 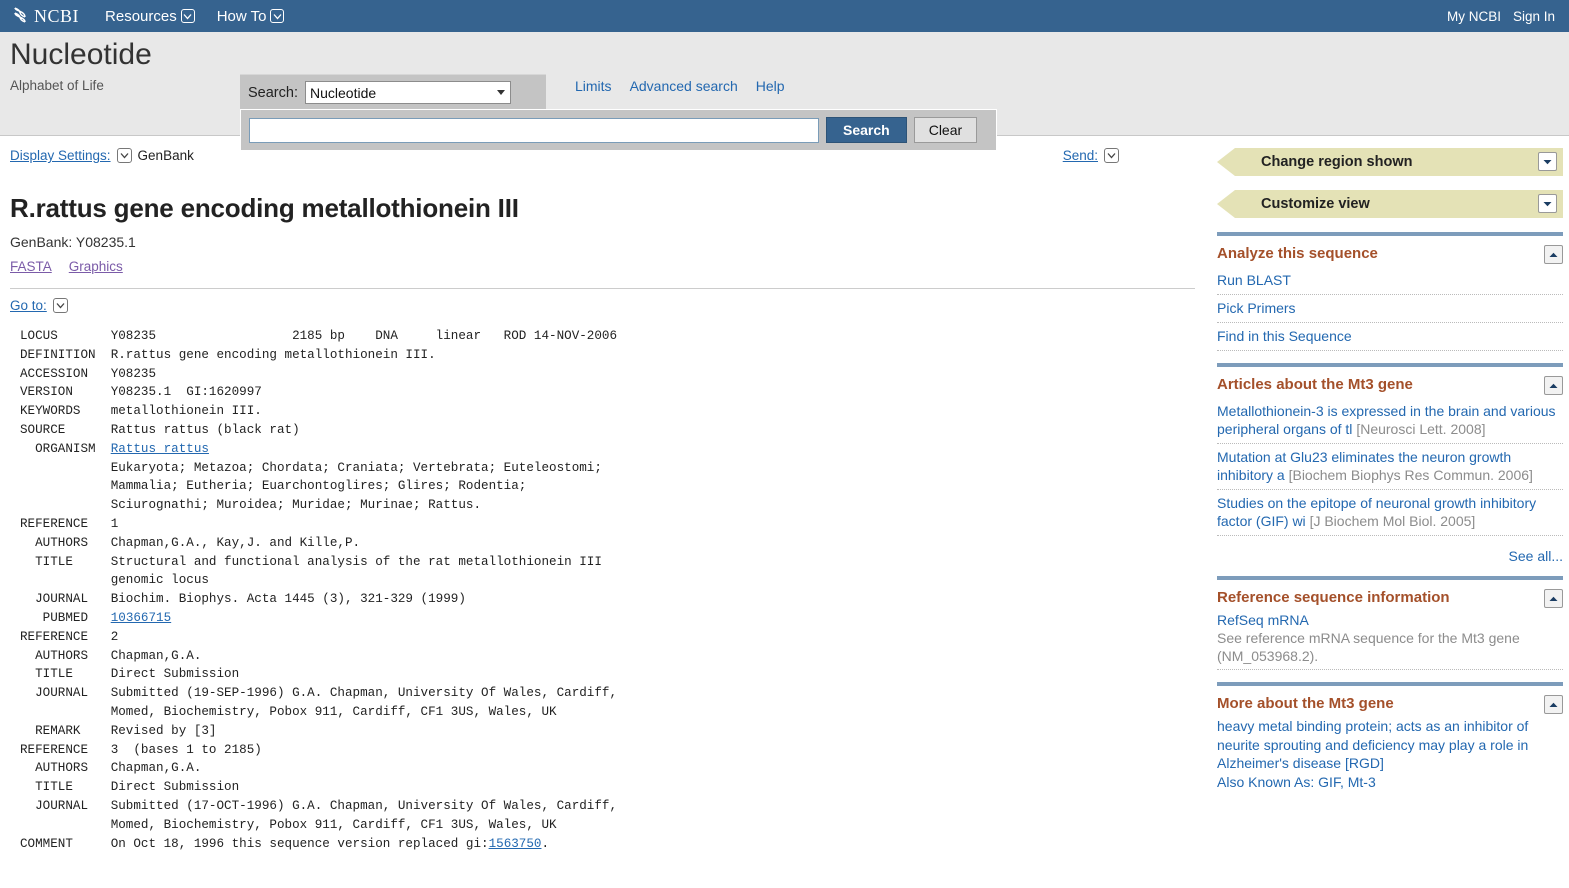 I want to click on limits-link: Limits, so click(x=593, y=86).